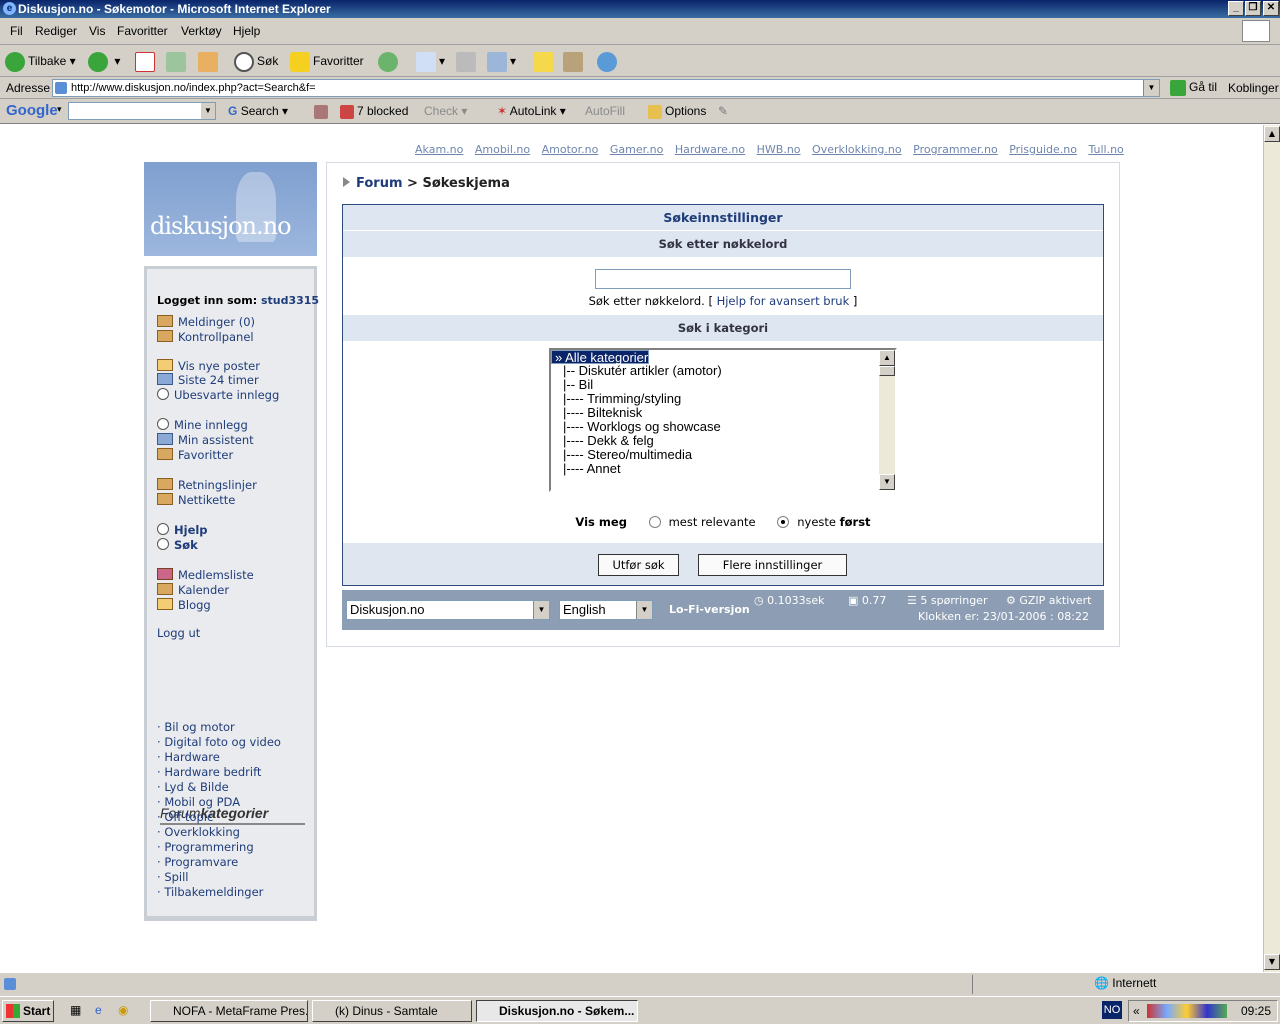 This screenshot has height=1024, width=1280. What do you see at coordinates (206, 322) in the screenshot?
I see `sidebar-item-messages: Meldinger (0)` at bounding box center [206, 322].